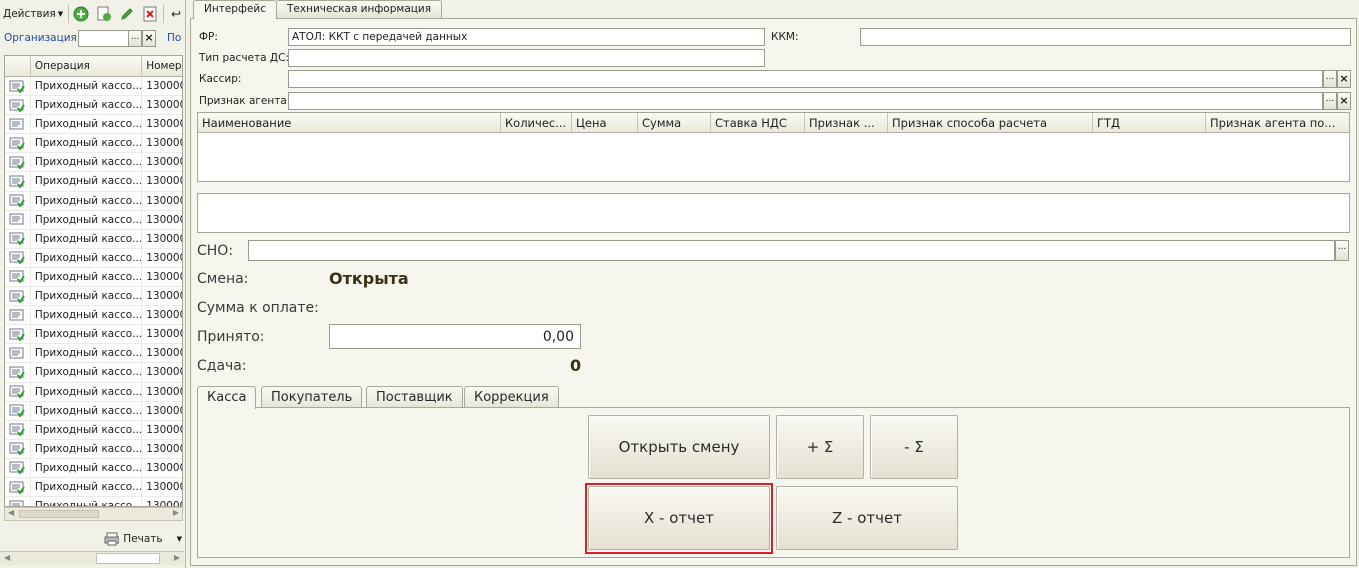 This screenshot has height=568, width=1359. Describe the element at coordinates (18, 66) in the screenshot. I see `column-header-icon` at that location.